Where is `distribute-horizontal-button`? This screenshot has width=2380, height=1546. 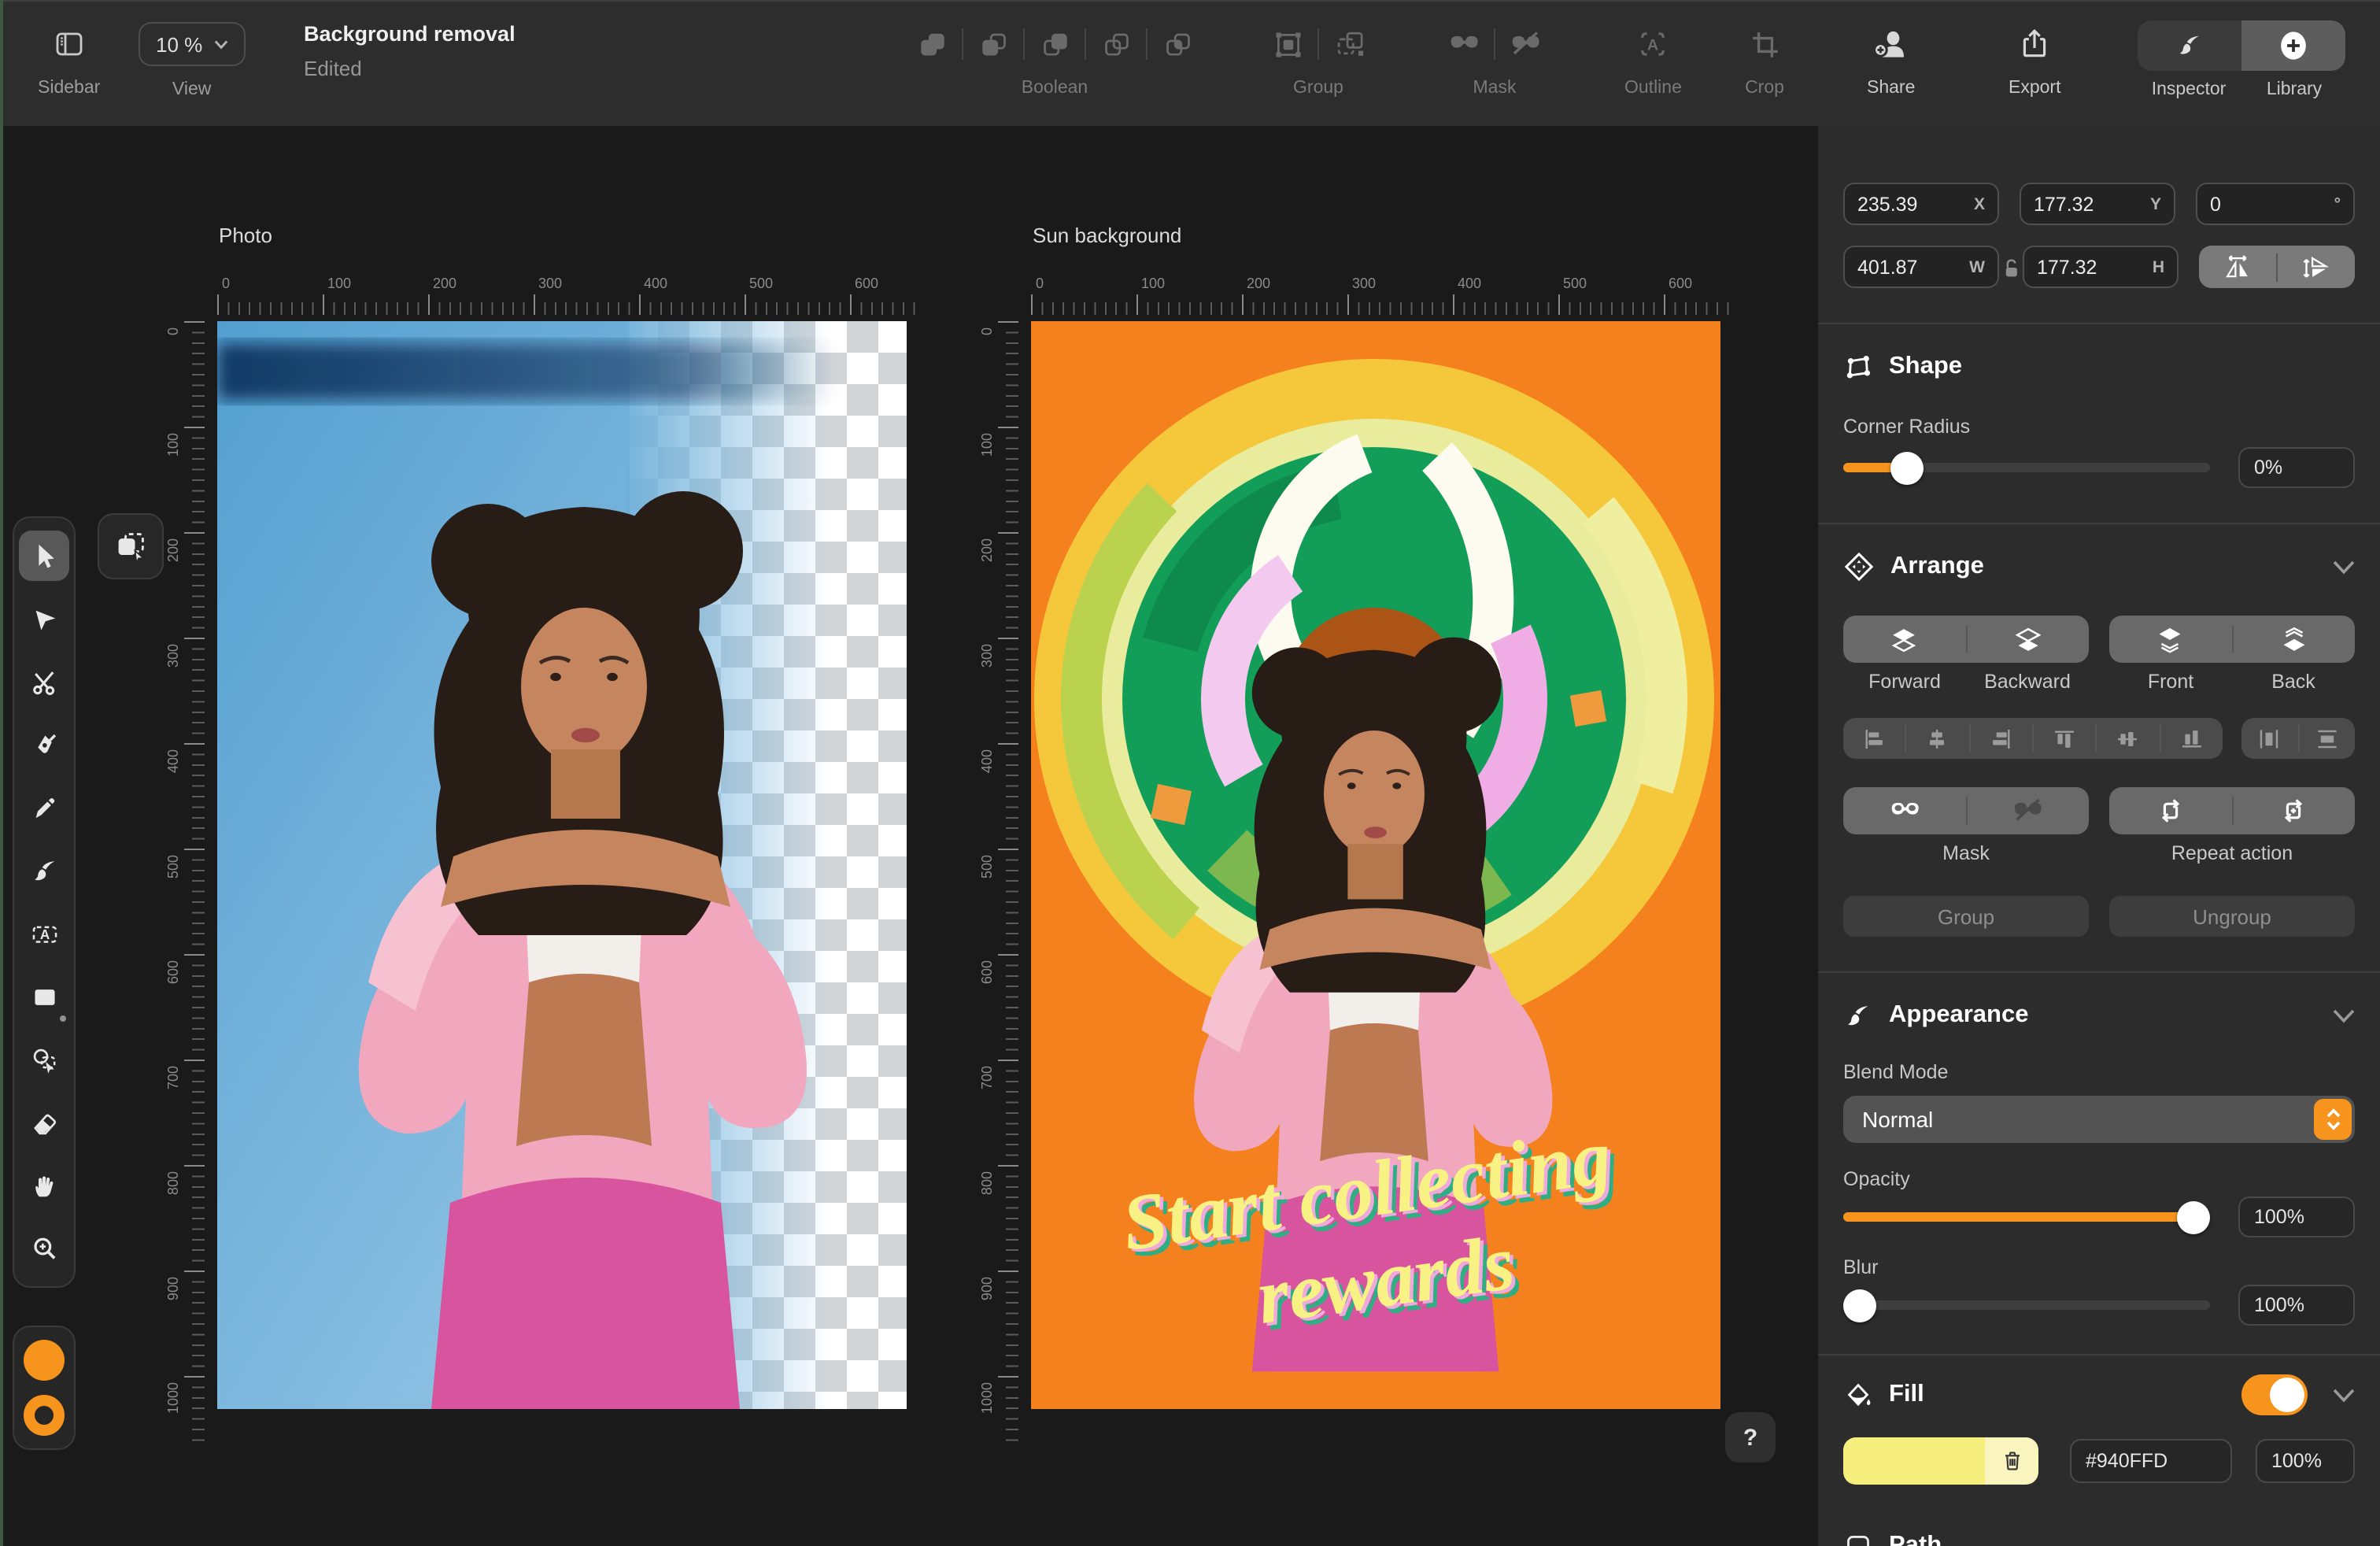
distribute-horizontal-button is located at coordinates (2269, 738).